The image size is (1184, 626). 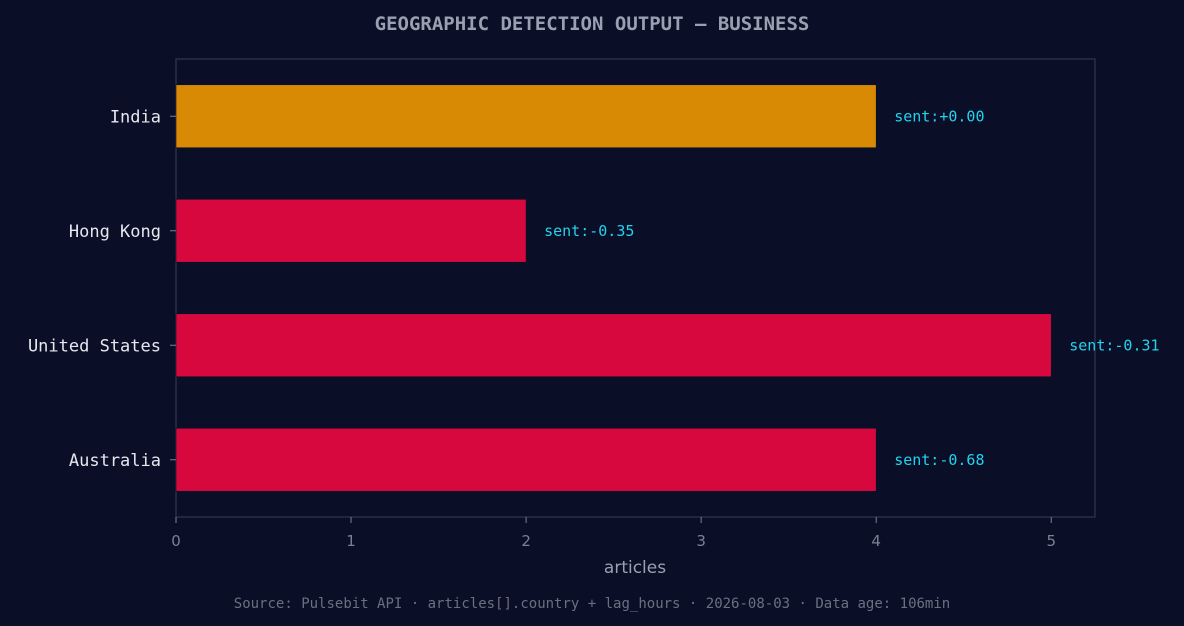 What do you see at coordinates (351, 230) in the screenshot?
I see `bar-hong-kong` at bounding box center [351, 230].